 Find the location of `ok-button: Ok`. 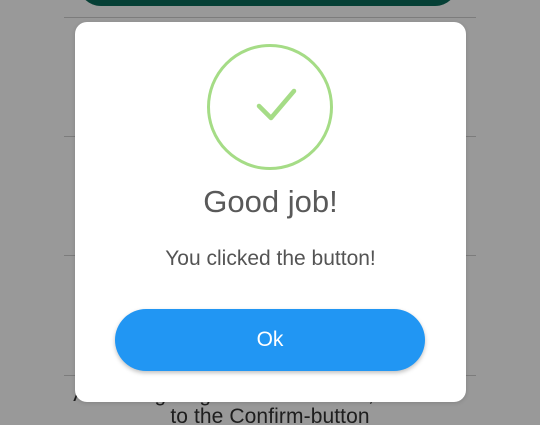

ok-button: Ok is located at coordinates (270, 340).